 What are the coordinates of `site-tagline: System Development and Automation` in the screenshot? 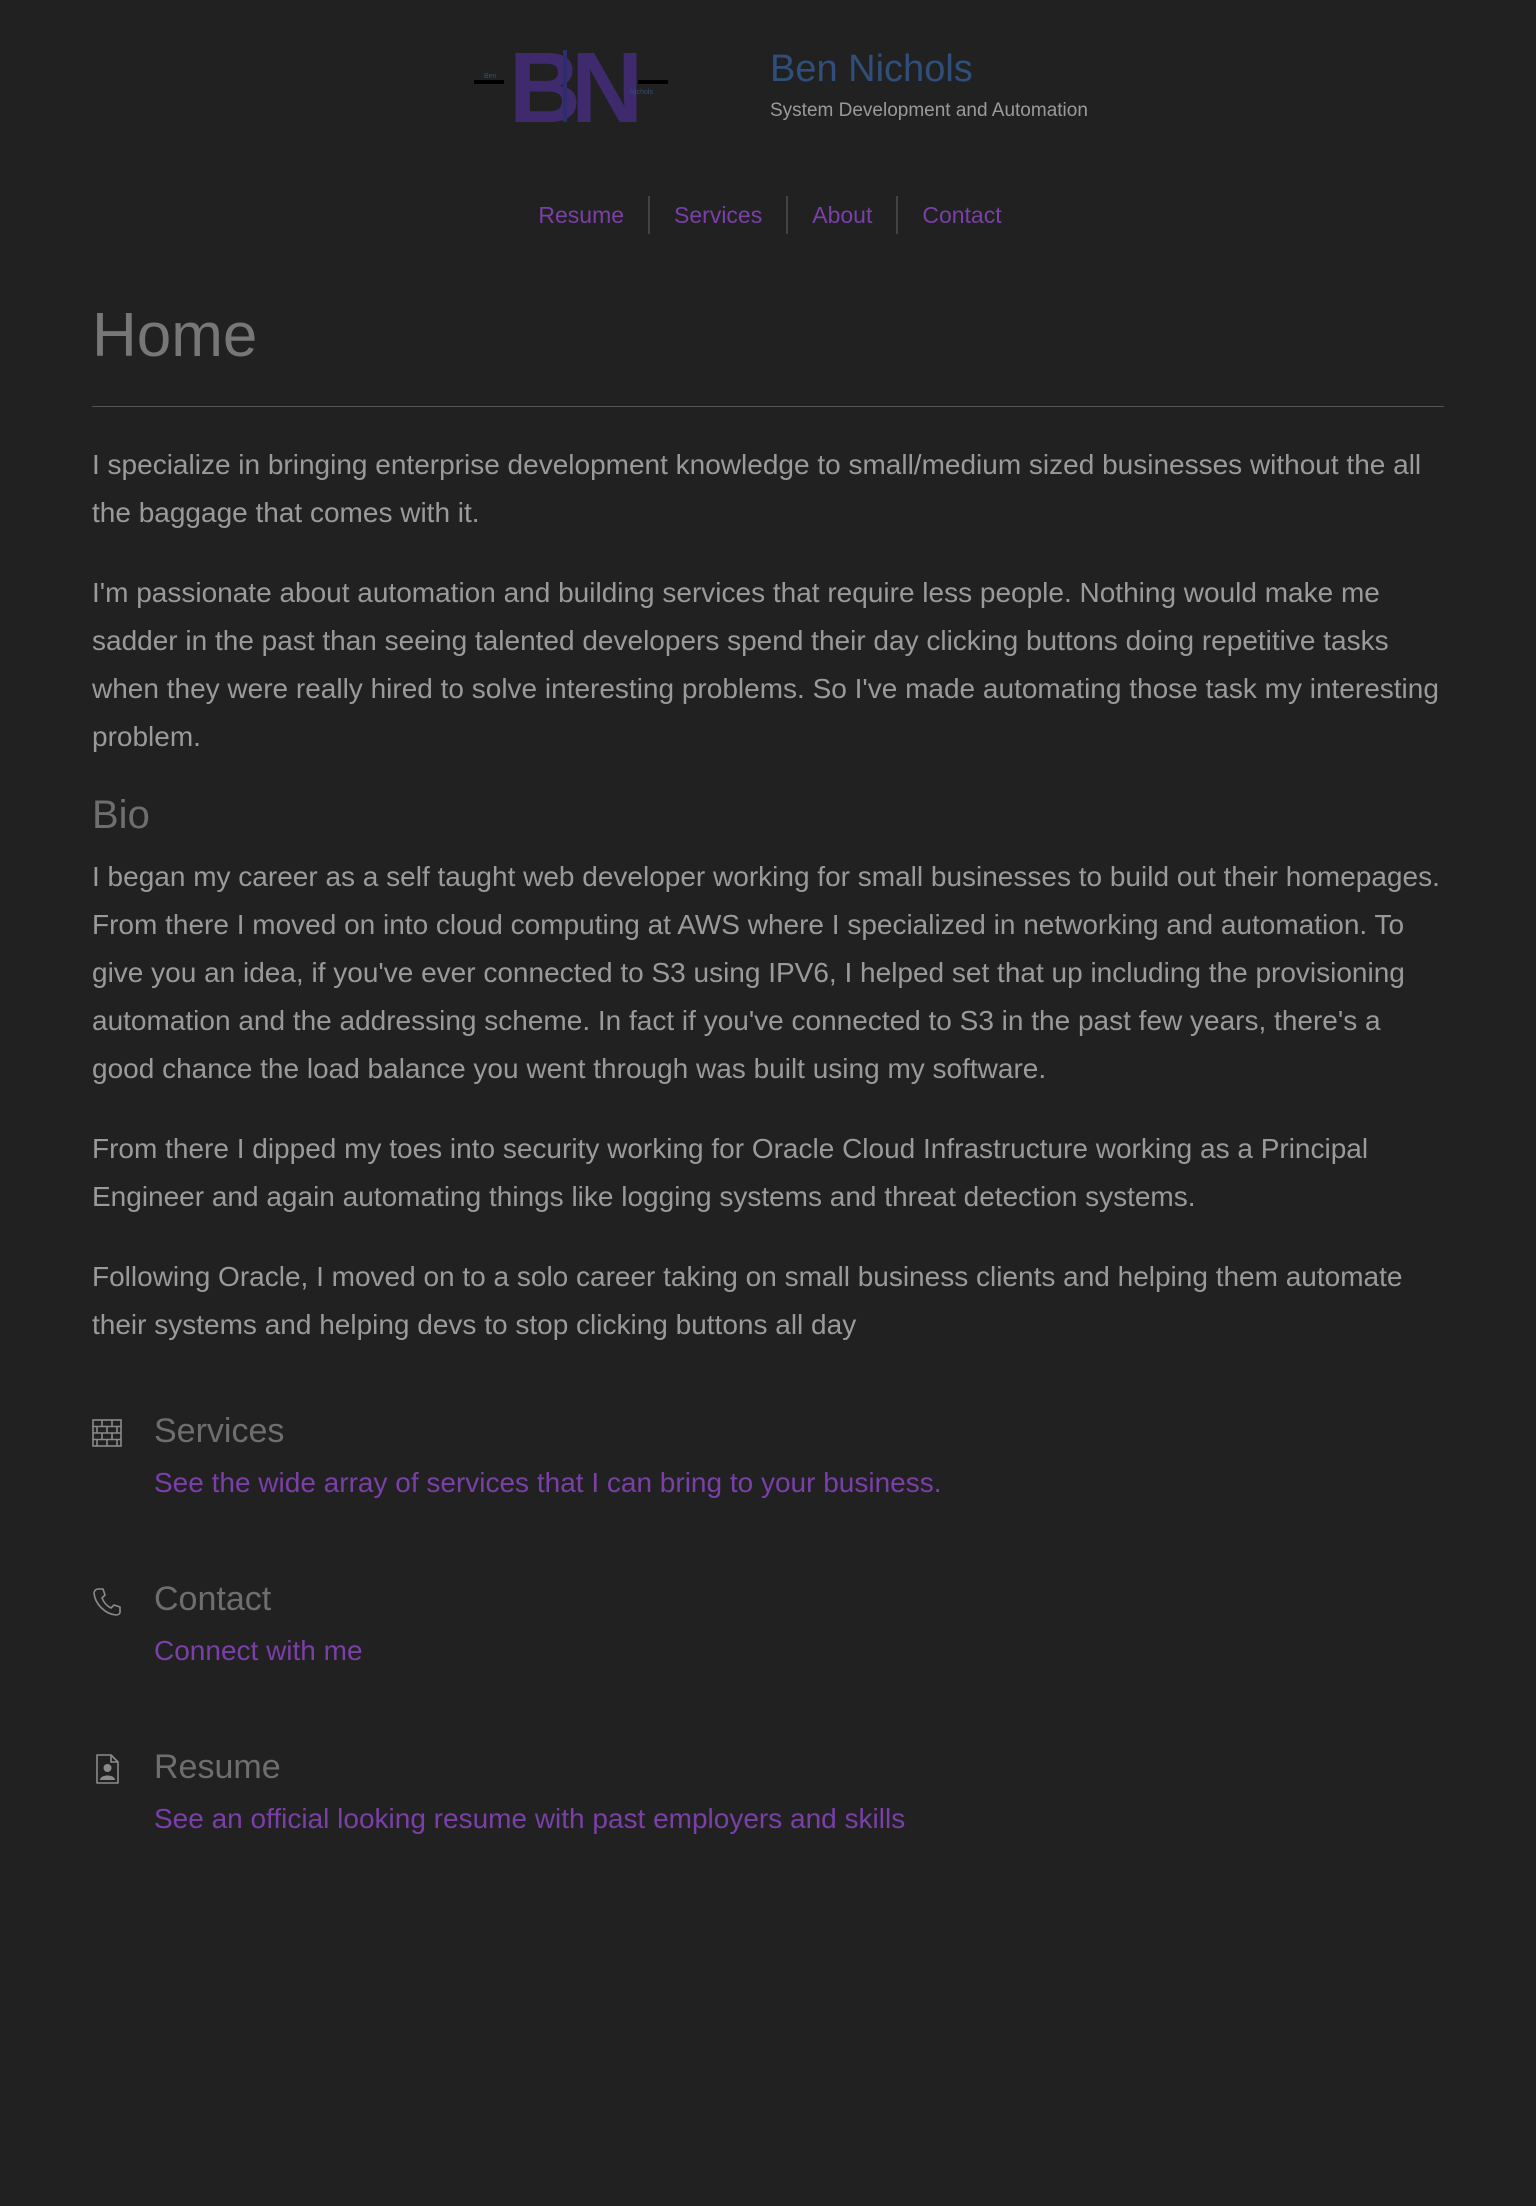 It's located at (929, 110).